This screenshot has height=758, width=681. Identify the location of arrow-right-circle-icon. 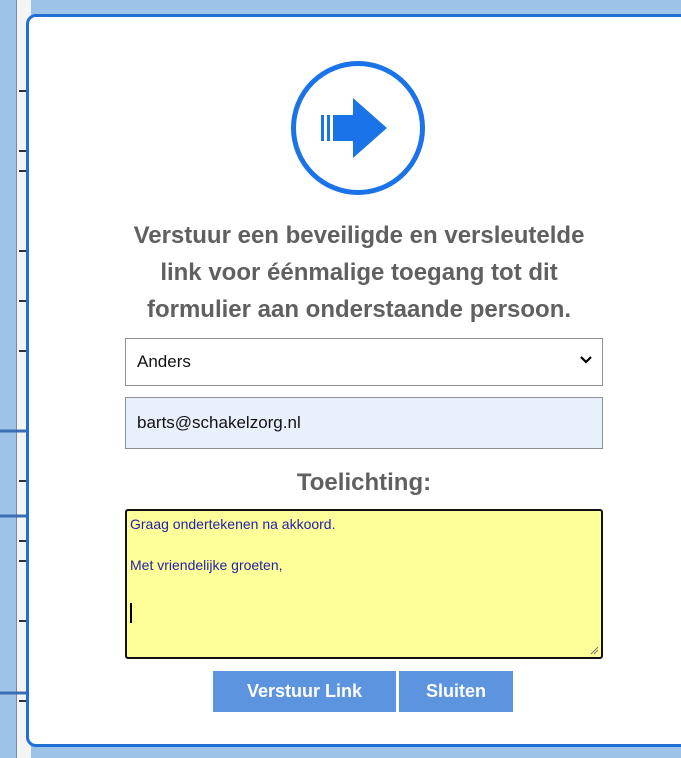
(358, 128).